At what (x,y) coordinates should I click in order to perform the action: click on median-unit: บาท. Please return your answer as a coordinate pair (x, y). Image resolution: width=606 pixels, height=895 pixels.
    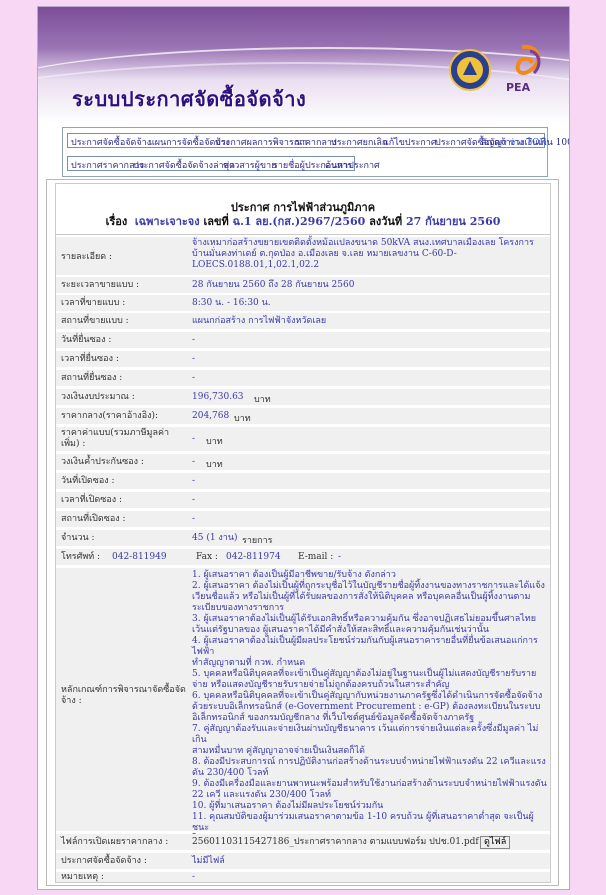
    Looking at the image, I should click on (242, 419).